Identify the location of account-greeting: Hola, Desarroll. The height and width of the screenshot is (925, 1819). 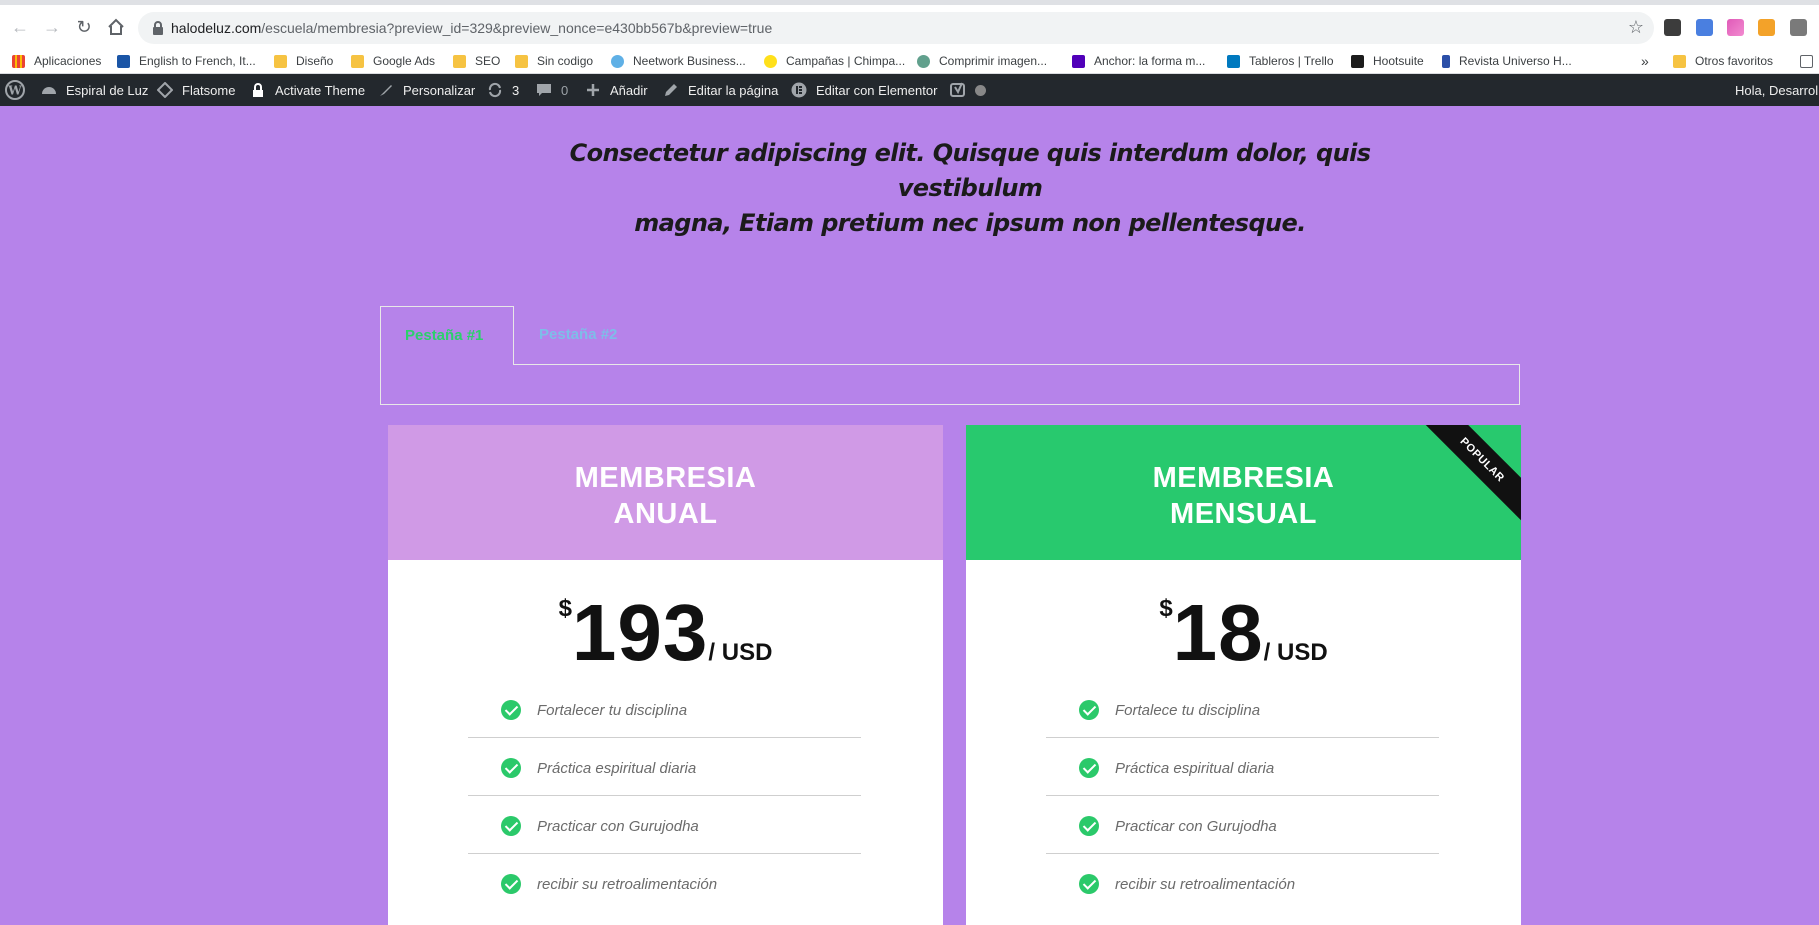
(1777, 90).